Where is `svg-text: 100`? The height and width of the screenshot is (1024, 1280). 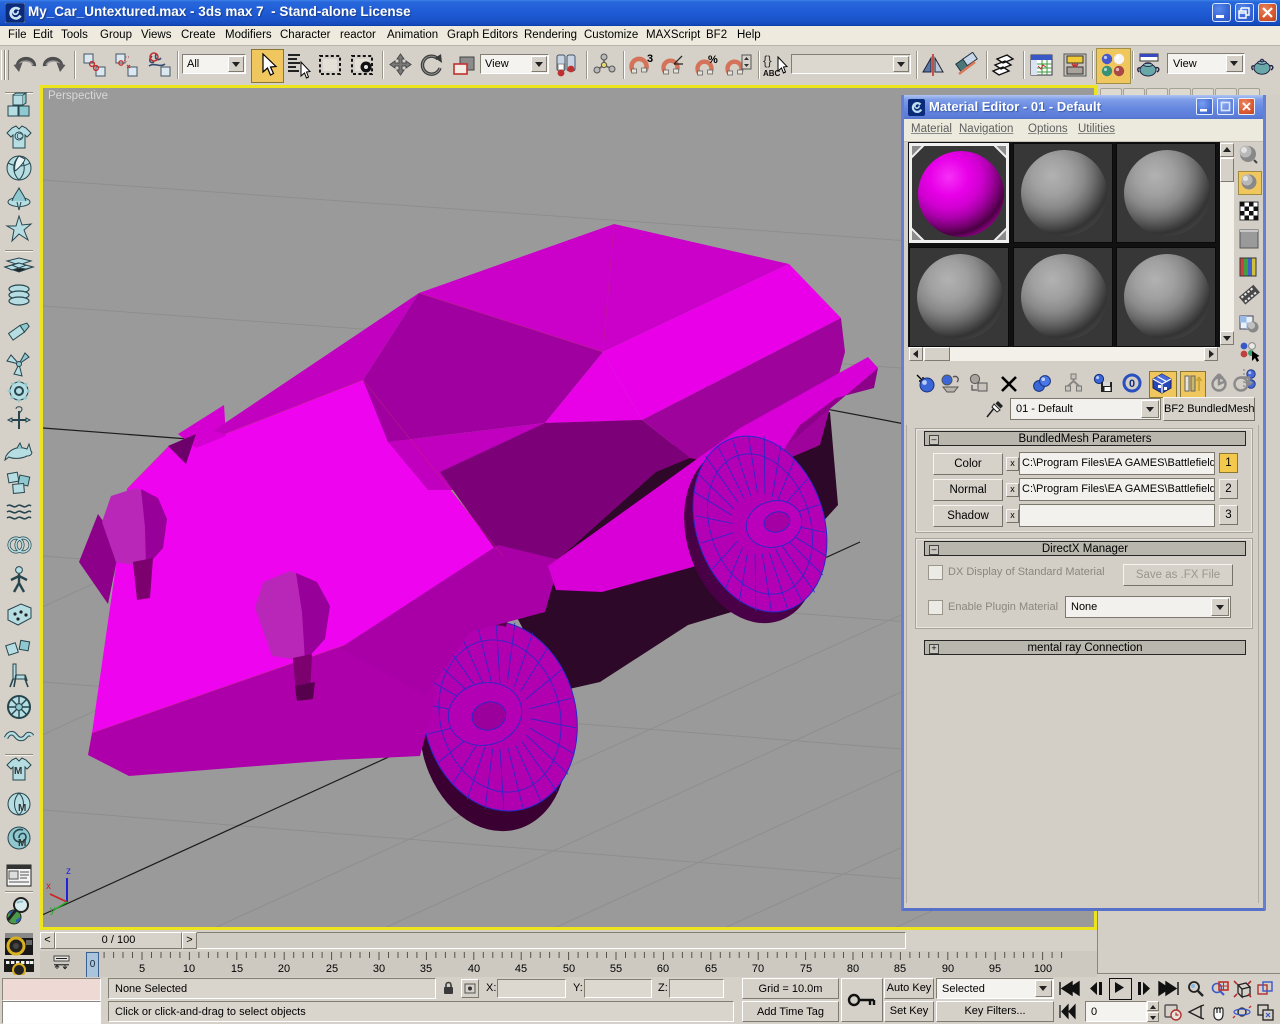
svg-text: 100 is located at coordinates (1043, 969).